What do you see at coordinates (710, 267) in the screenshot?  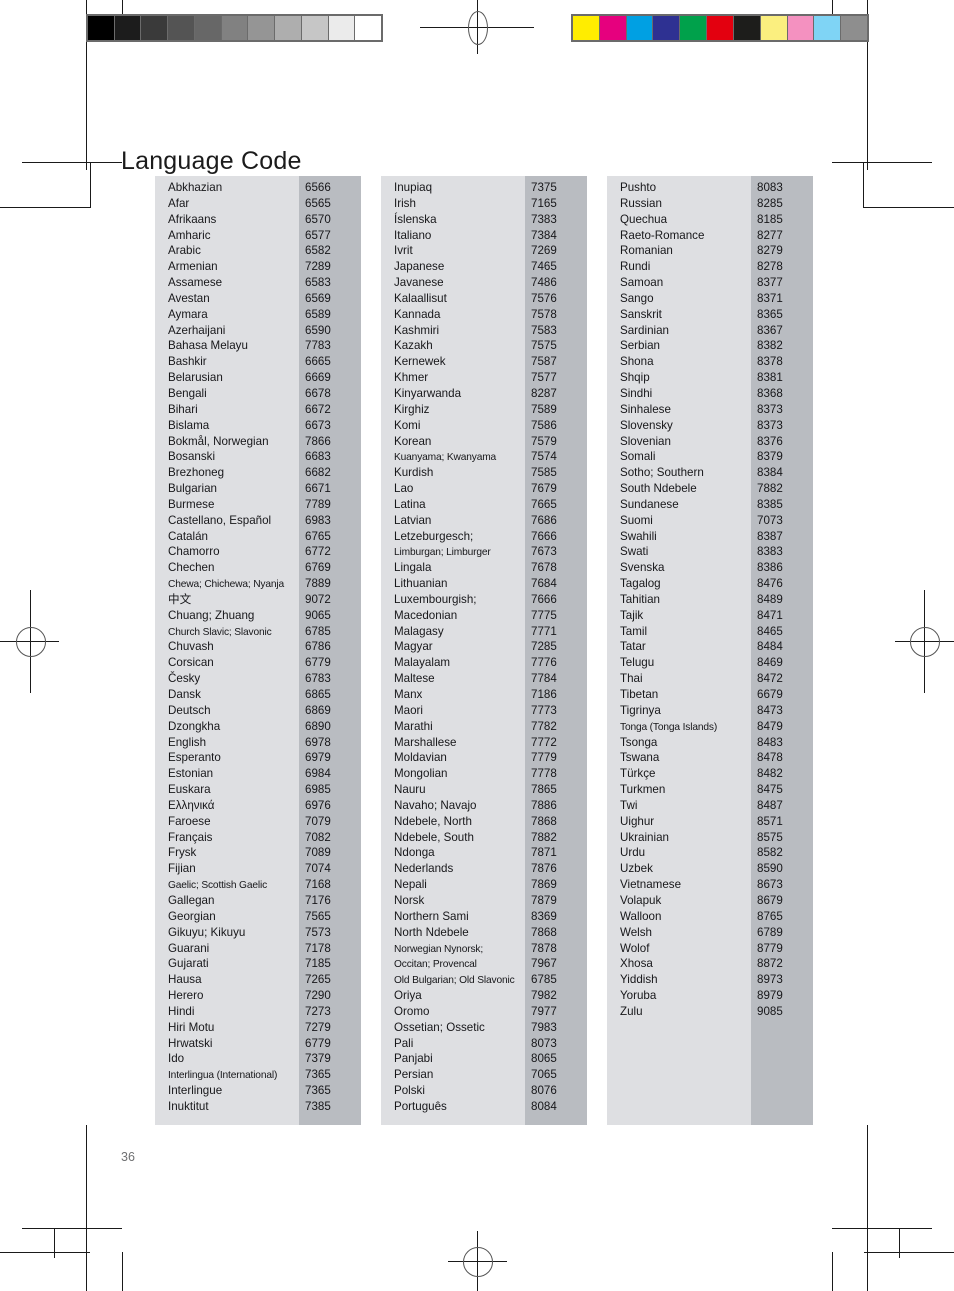 I see `table-row: Rundi 8278` at bounding box center [710, 267].